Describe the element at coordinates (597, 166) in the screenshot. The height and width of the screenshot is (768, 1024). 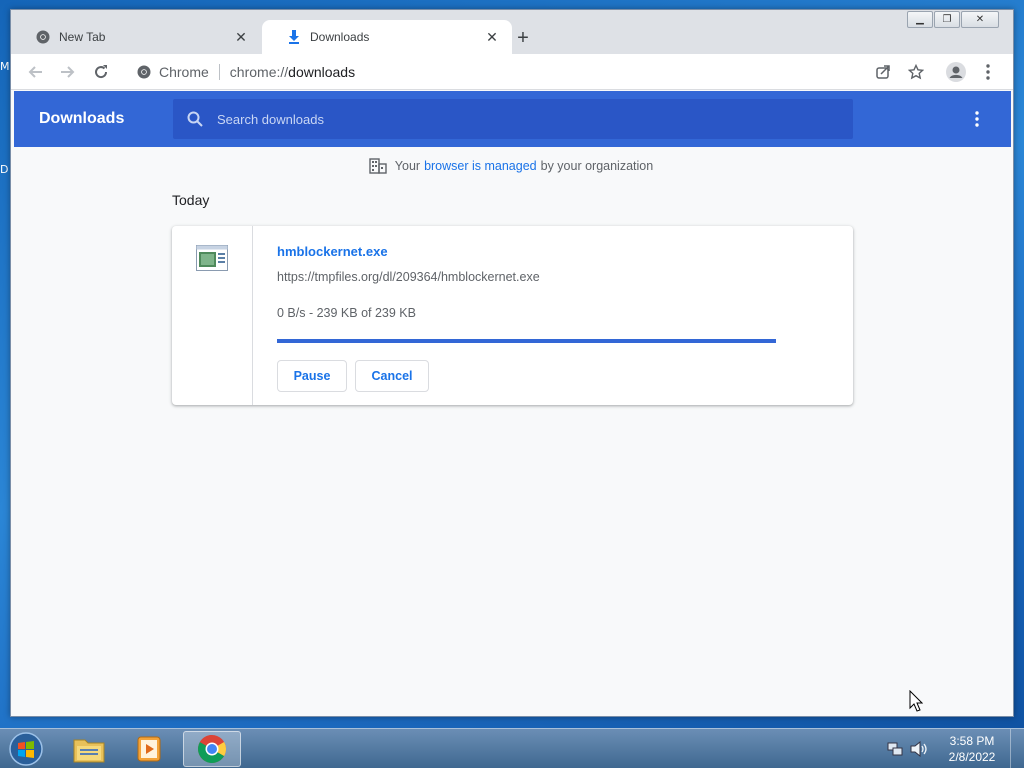
I see `managed-suffix: by your organization` at that location.